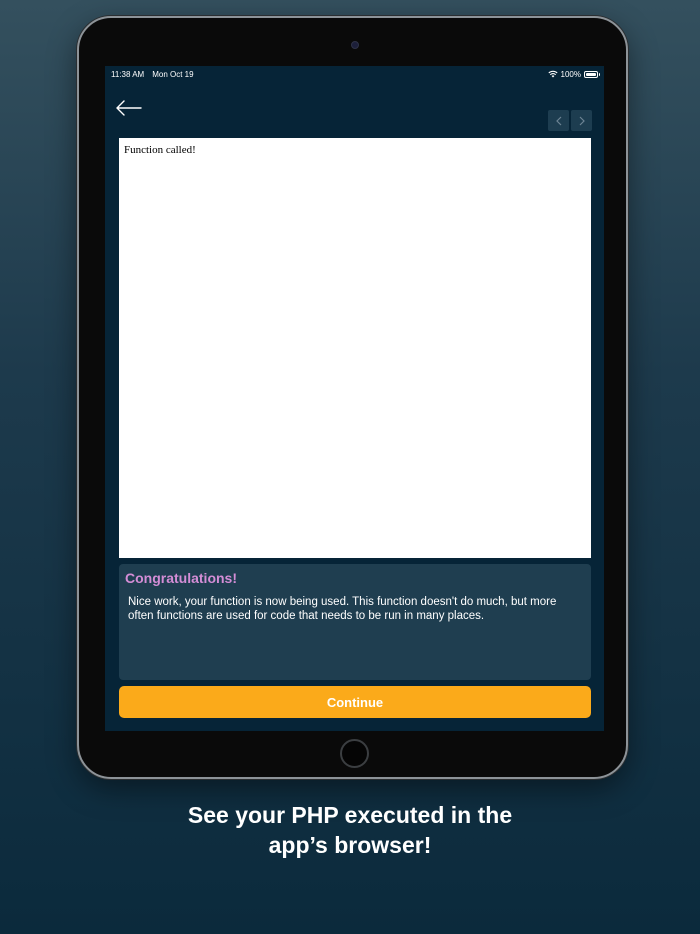 The image size is (700, 934). Describe the element at coordinates (354, 753) in the screenshot. I see `home-button` at that location.